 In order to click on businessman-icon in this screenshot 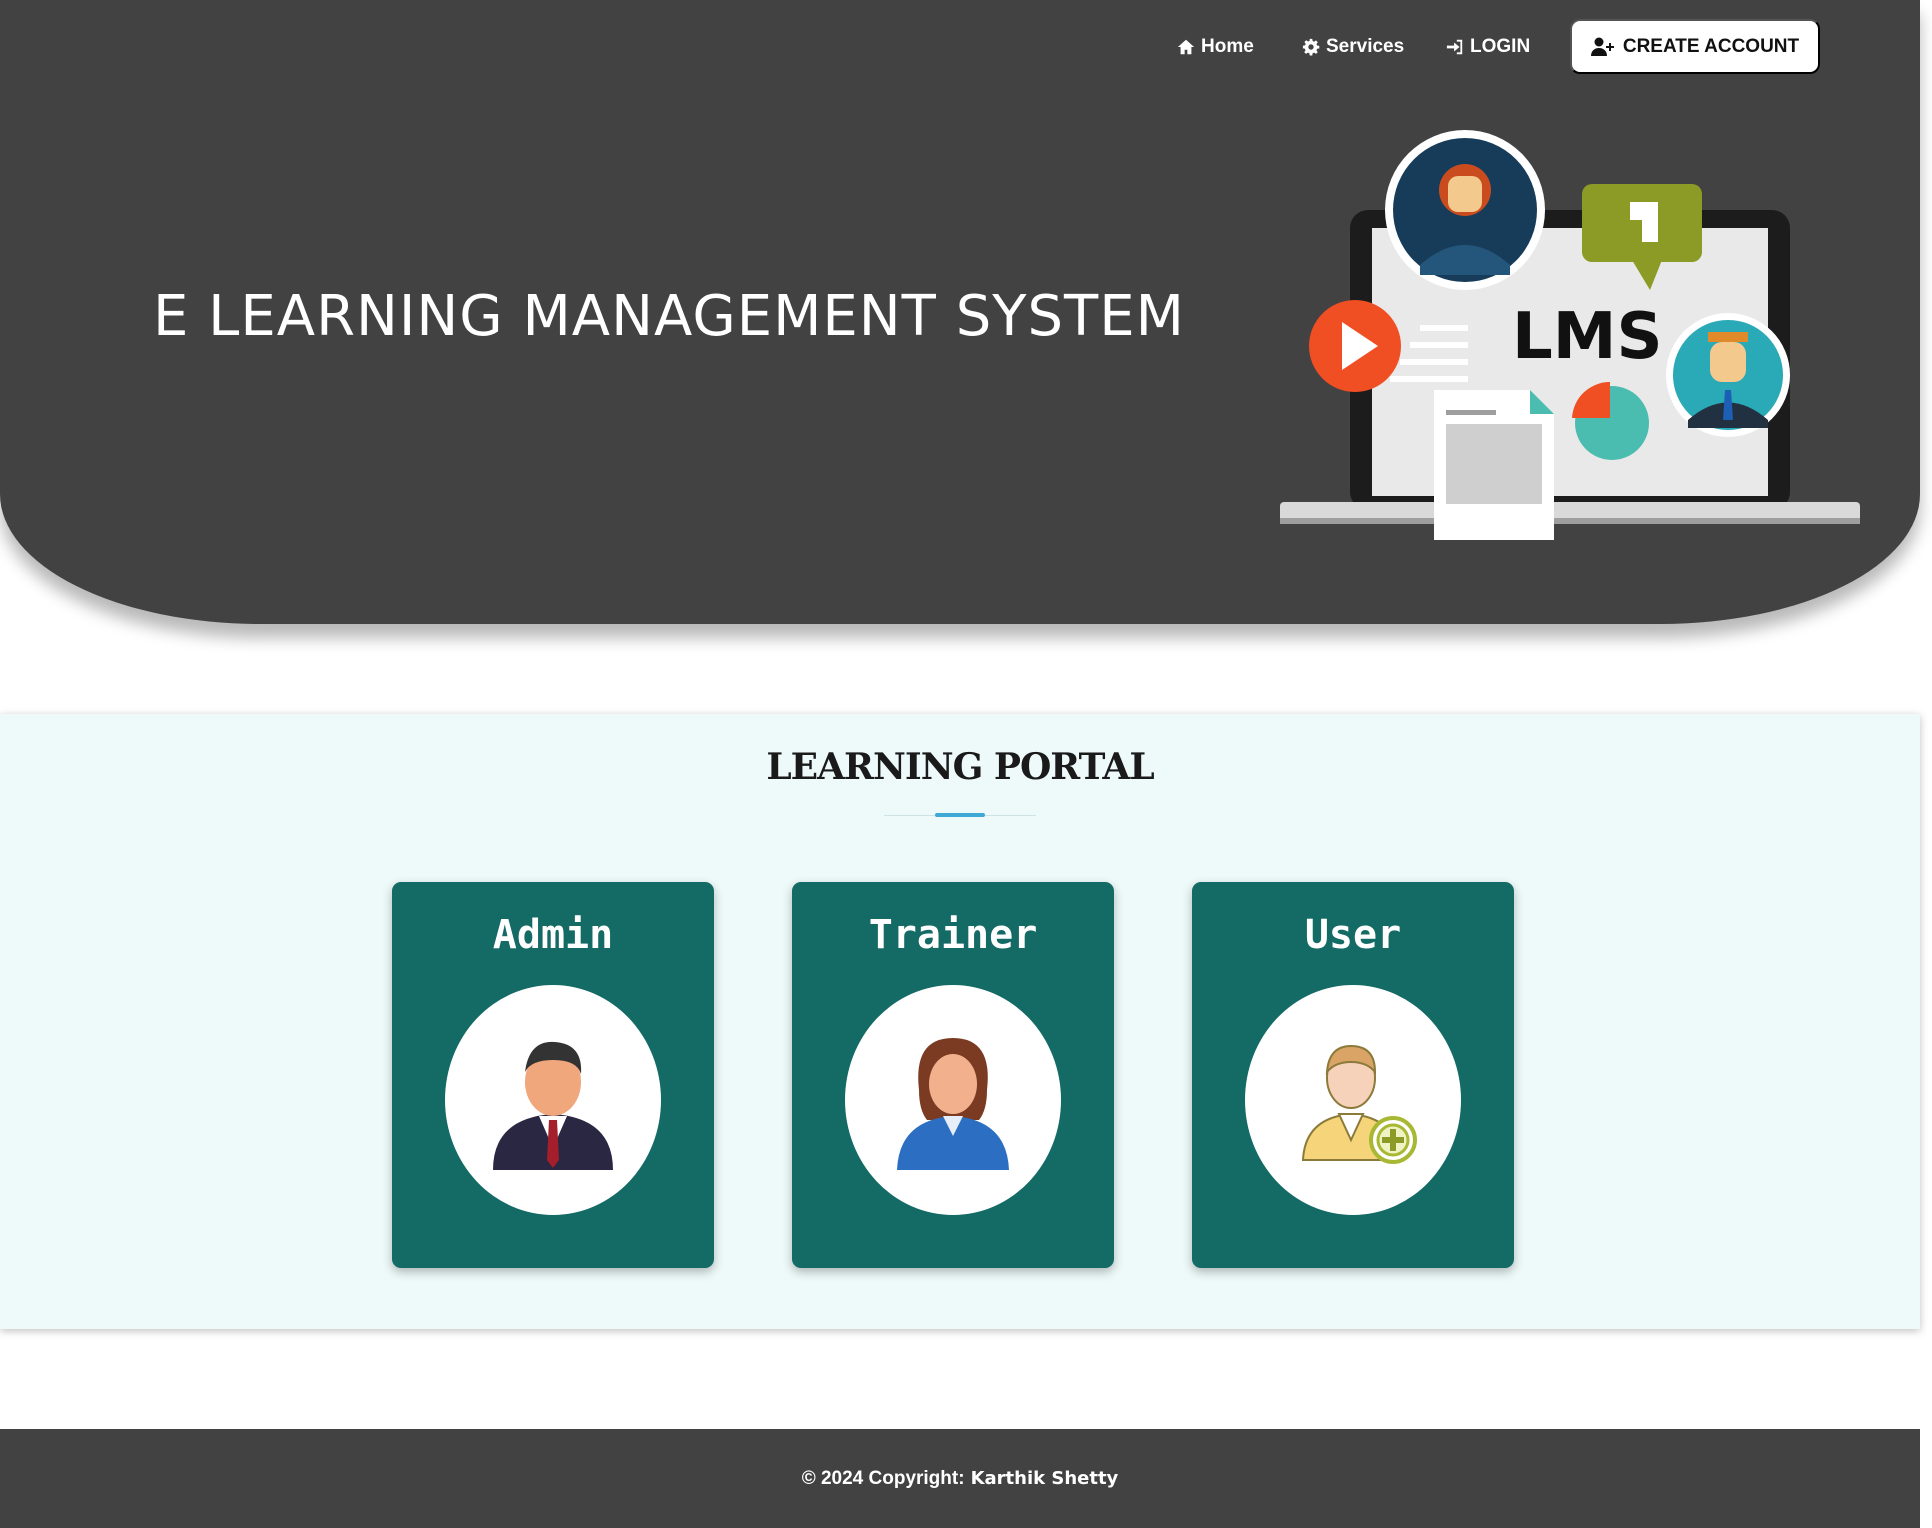, I will do `click(553, 1105)`.